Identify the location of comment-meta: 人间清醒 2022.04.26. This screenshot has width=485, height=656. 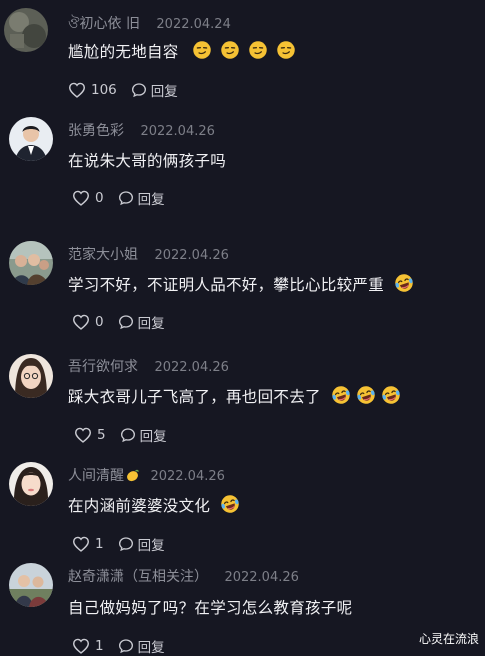
(146, 476).